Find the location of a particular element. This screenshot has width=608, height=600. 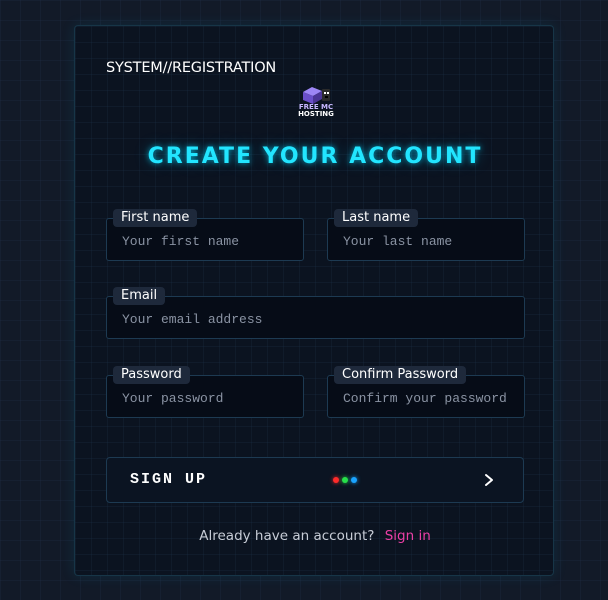

last-name-field: Last name is located at coordinates (426, 235).